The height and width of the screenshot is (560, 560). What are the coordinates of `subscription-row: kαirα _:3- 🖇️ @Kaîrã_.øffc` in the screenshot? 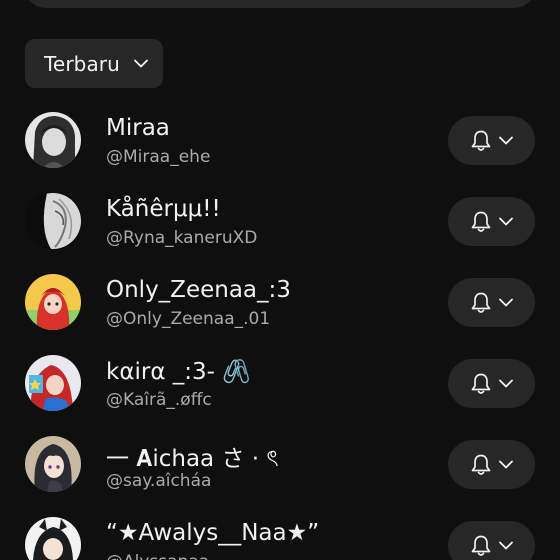 It's located at (280, 383).